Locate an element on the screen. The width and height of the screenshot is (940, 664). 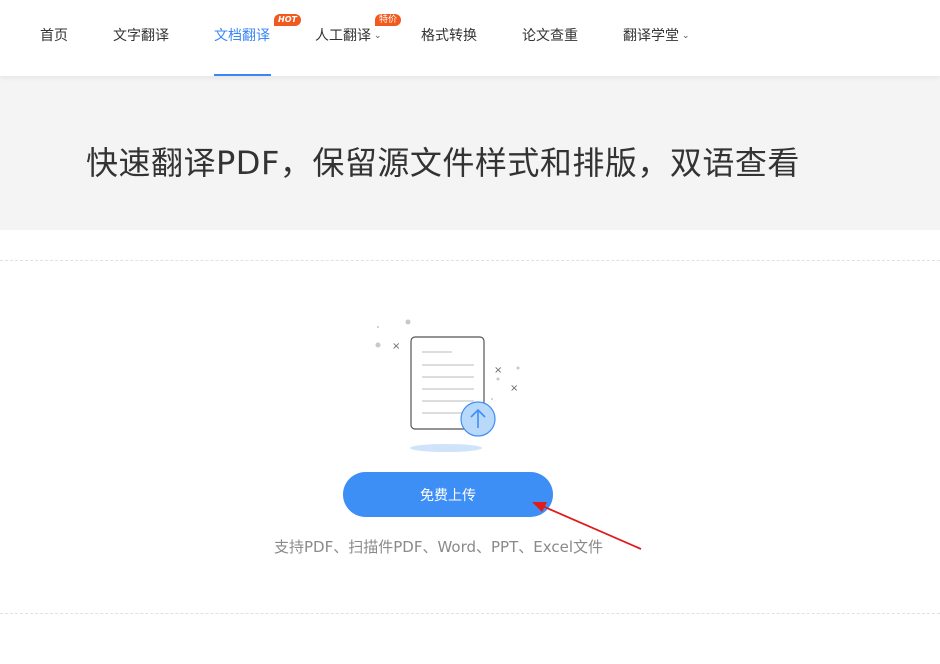
nav-item-plagiarism-check: 论文查重 is located at coordinates (550, 38).